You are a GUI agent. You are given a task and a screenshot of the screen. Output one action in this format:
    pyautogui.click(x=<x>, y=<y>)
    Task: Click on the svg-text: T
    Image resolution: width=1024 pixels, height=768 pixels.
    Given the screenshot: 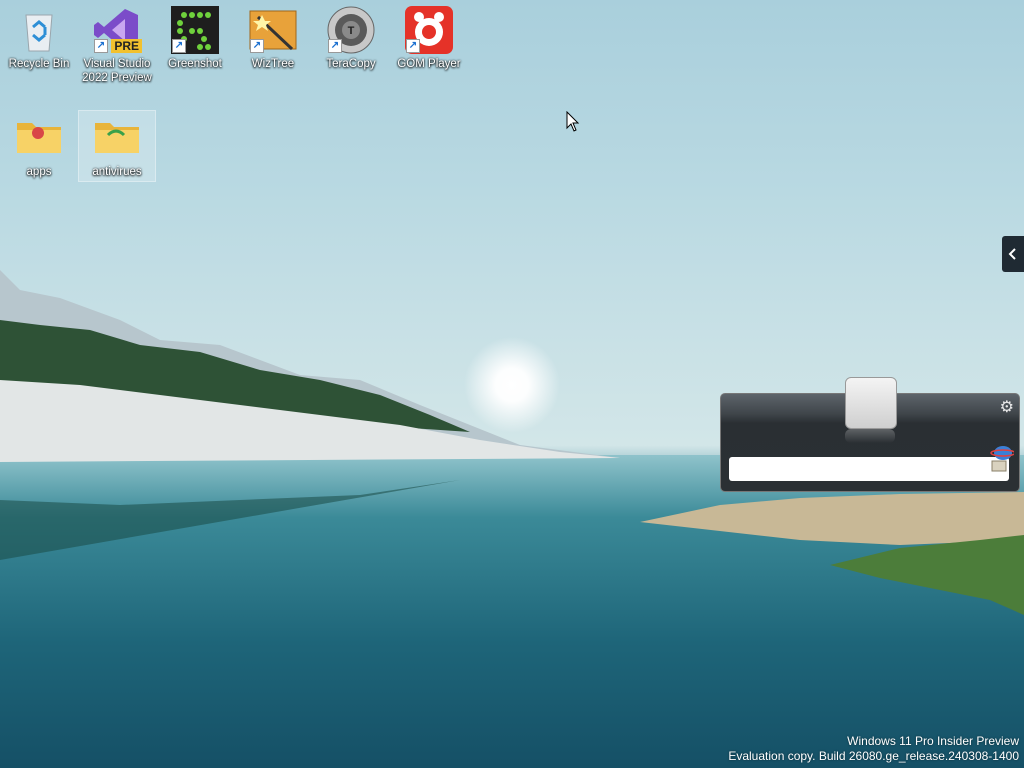 What is the action you would take?
    pyautogui.click(x=351, y=31)
    